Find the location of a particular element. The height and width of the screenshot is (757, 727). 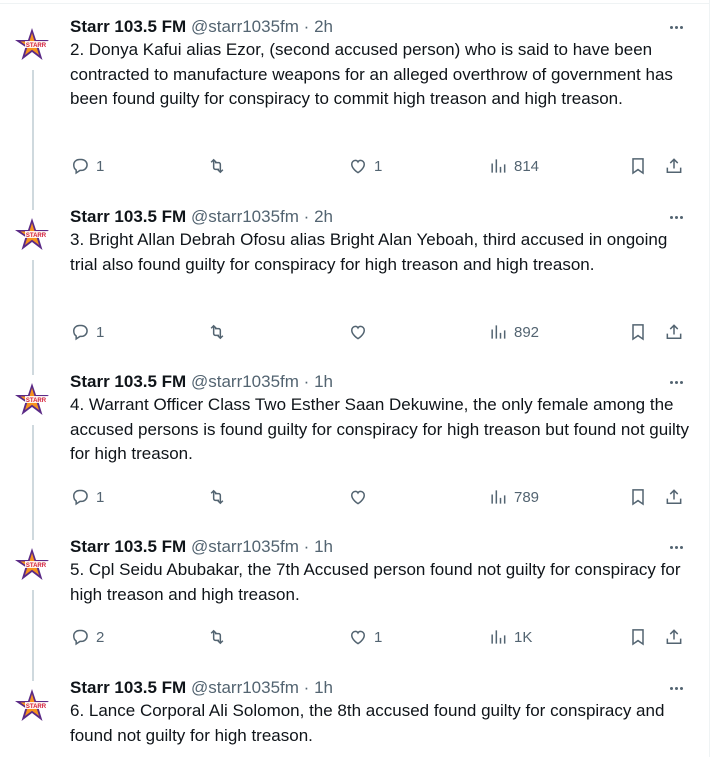

views-button: 789 is located at coordinates (513, 497).